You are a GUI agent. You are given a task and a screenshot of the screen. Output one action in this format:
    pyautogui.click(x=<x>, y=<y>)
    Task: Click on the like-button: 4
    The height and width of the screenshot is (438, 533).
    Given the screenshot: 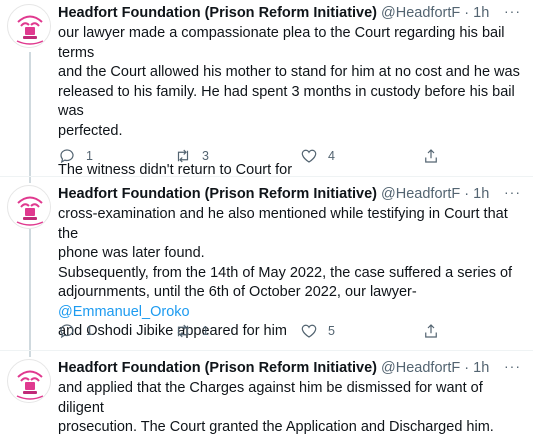 What is the action you would take?
    pyautogui.click(x=317, y=156)
    